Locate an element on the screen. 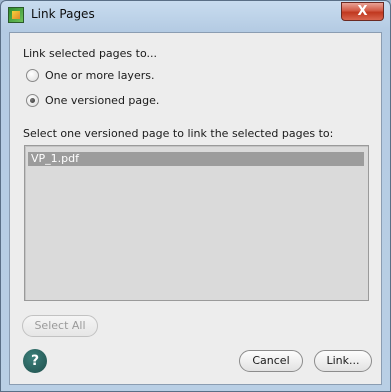  option-layers: One or more layers. is located at coordinates (90, 75).